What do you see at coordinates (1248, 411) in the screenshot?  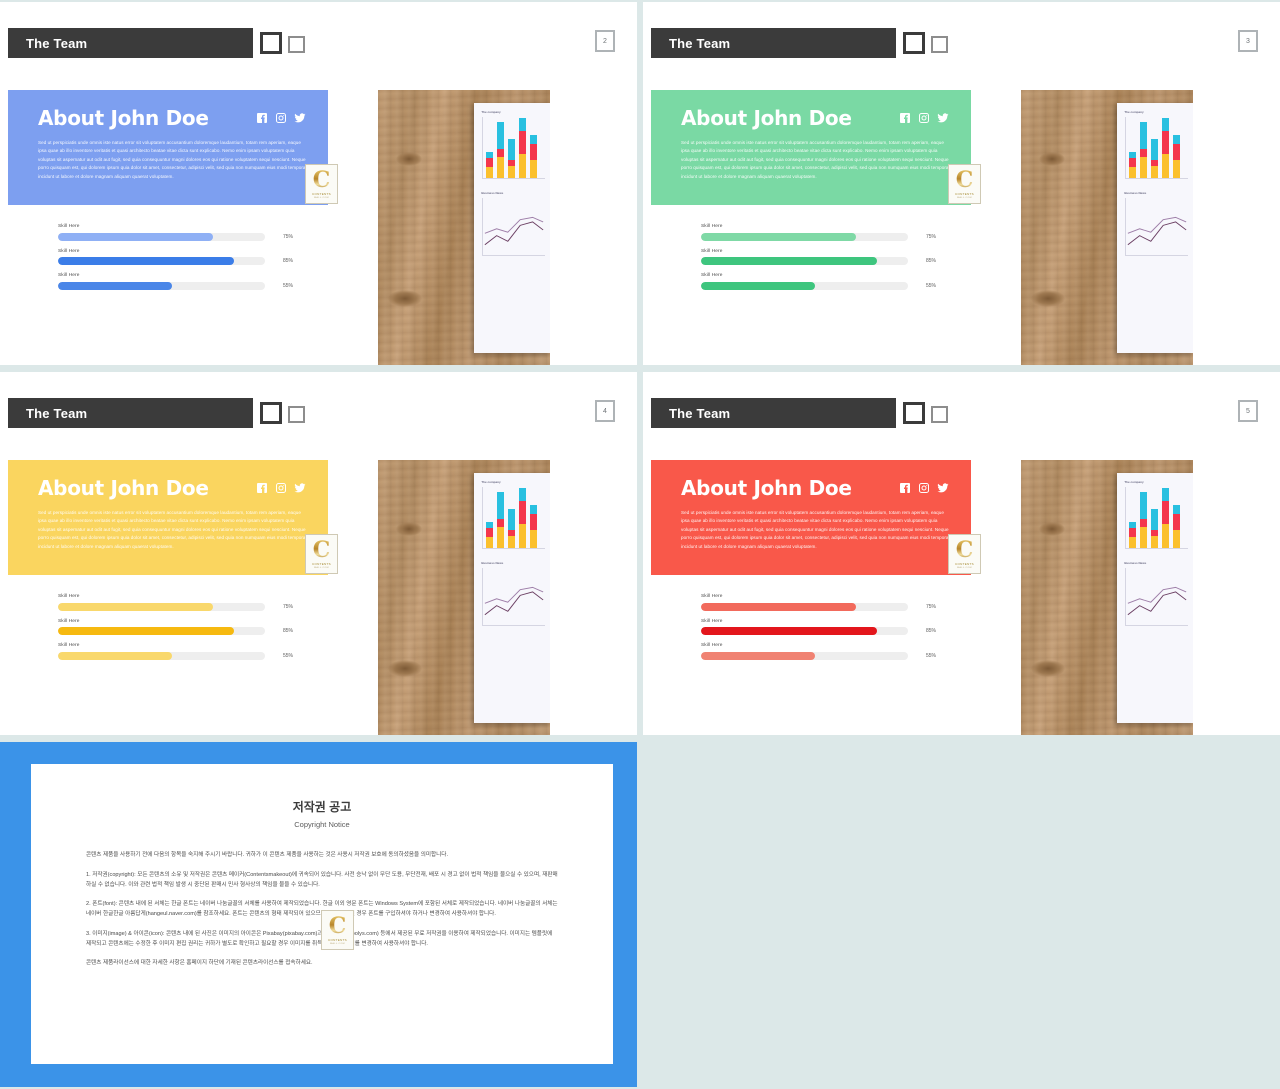 I see `page-number-badge: 5` at bounding box center [1248, 411].